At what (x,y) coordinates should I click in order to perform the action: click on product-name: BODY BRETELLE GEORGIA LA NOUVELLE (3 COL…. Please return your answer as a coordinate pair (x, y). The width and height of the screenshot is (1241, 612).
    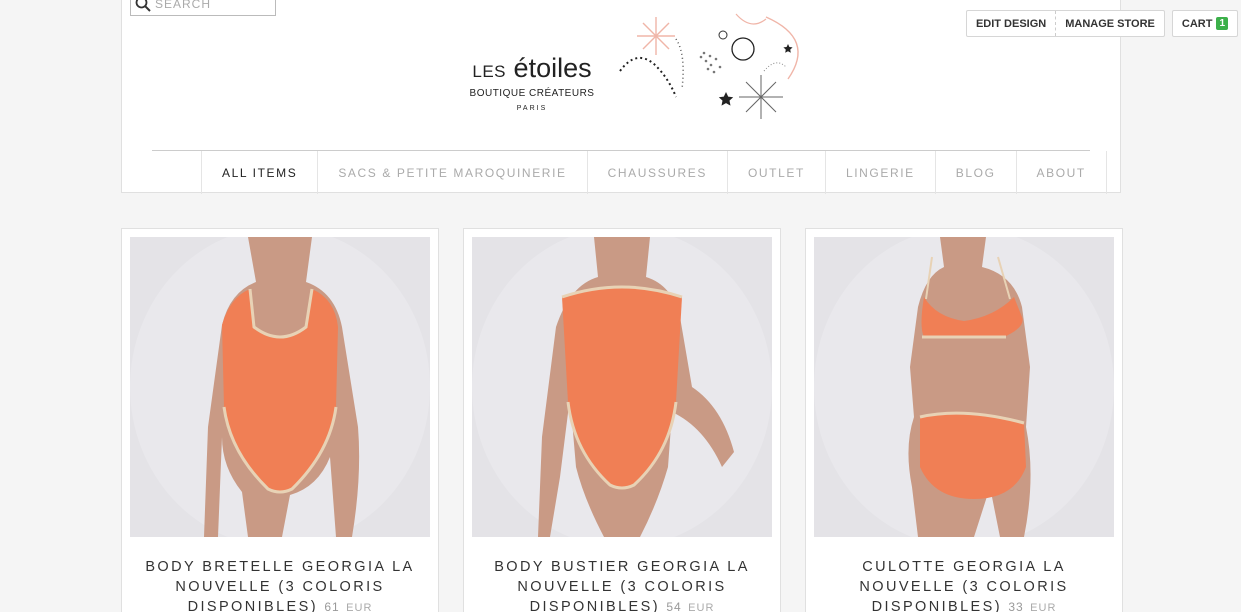
    Looking at the image, I should click on (280, 585).